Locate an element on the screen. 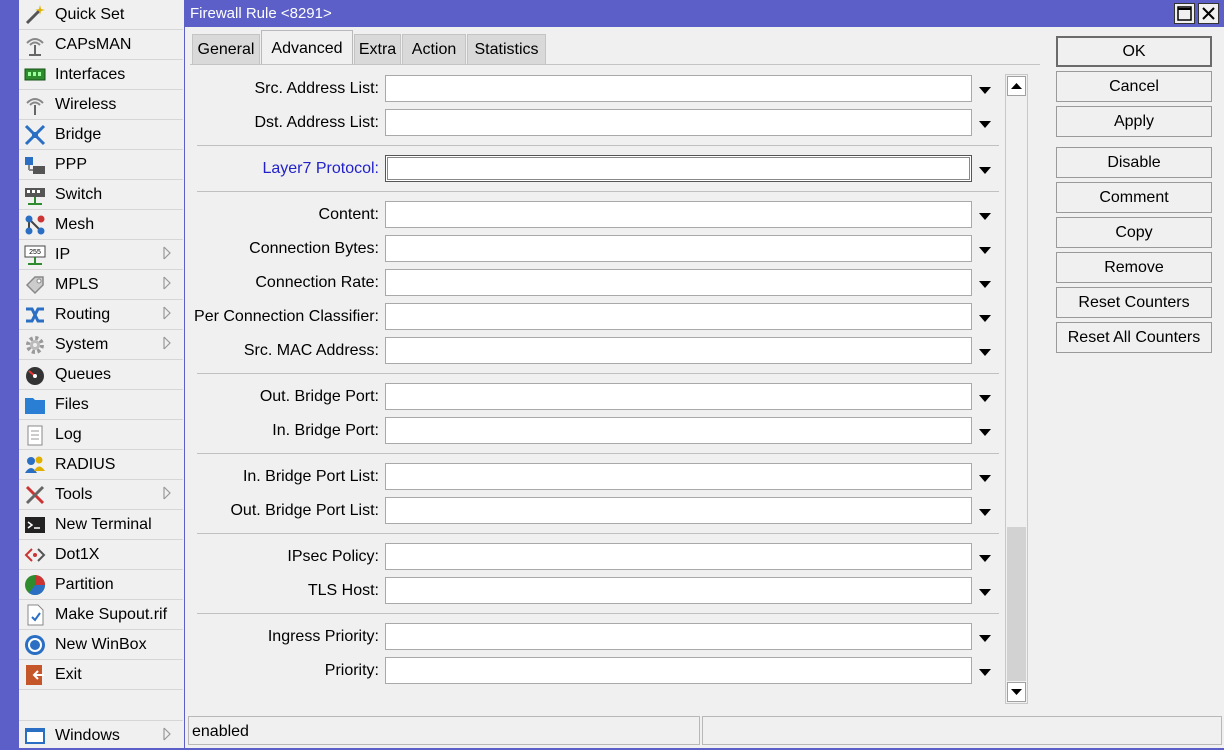 The height and width of the screenshot is (750, 1224). menu-item-wireless: Wireless is located at coordinates (101, 105).